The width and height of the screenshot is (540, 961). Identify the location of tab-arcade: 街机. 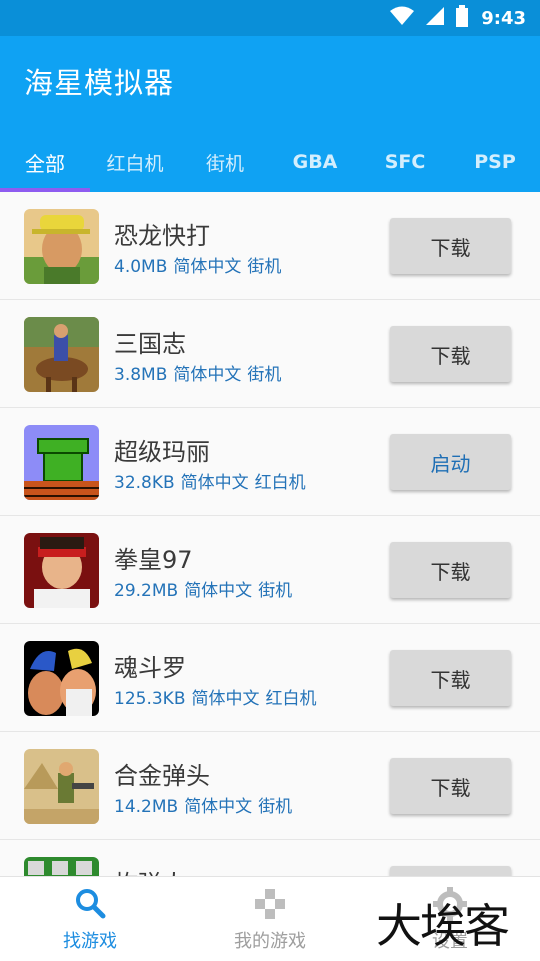
(225, 162).